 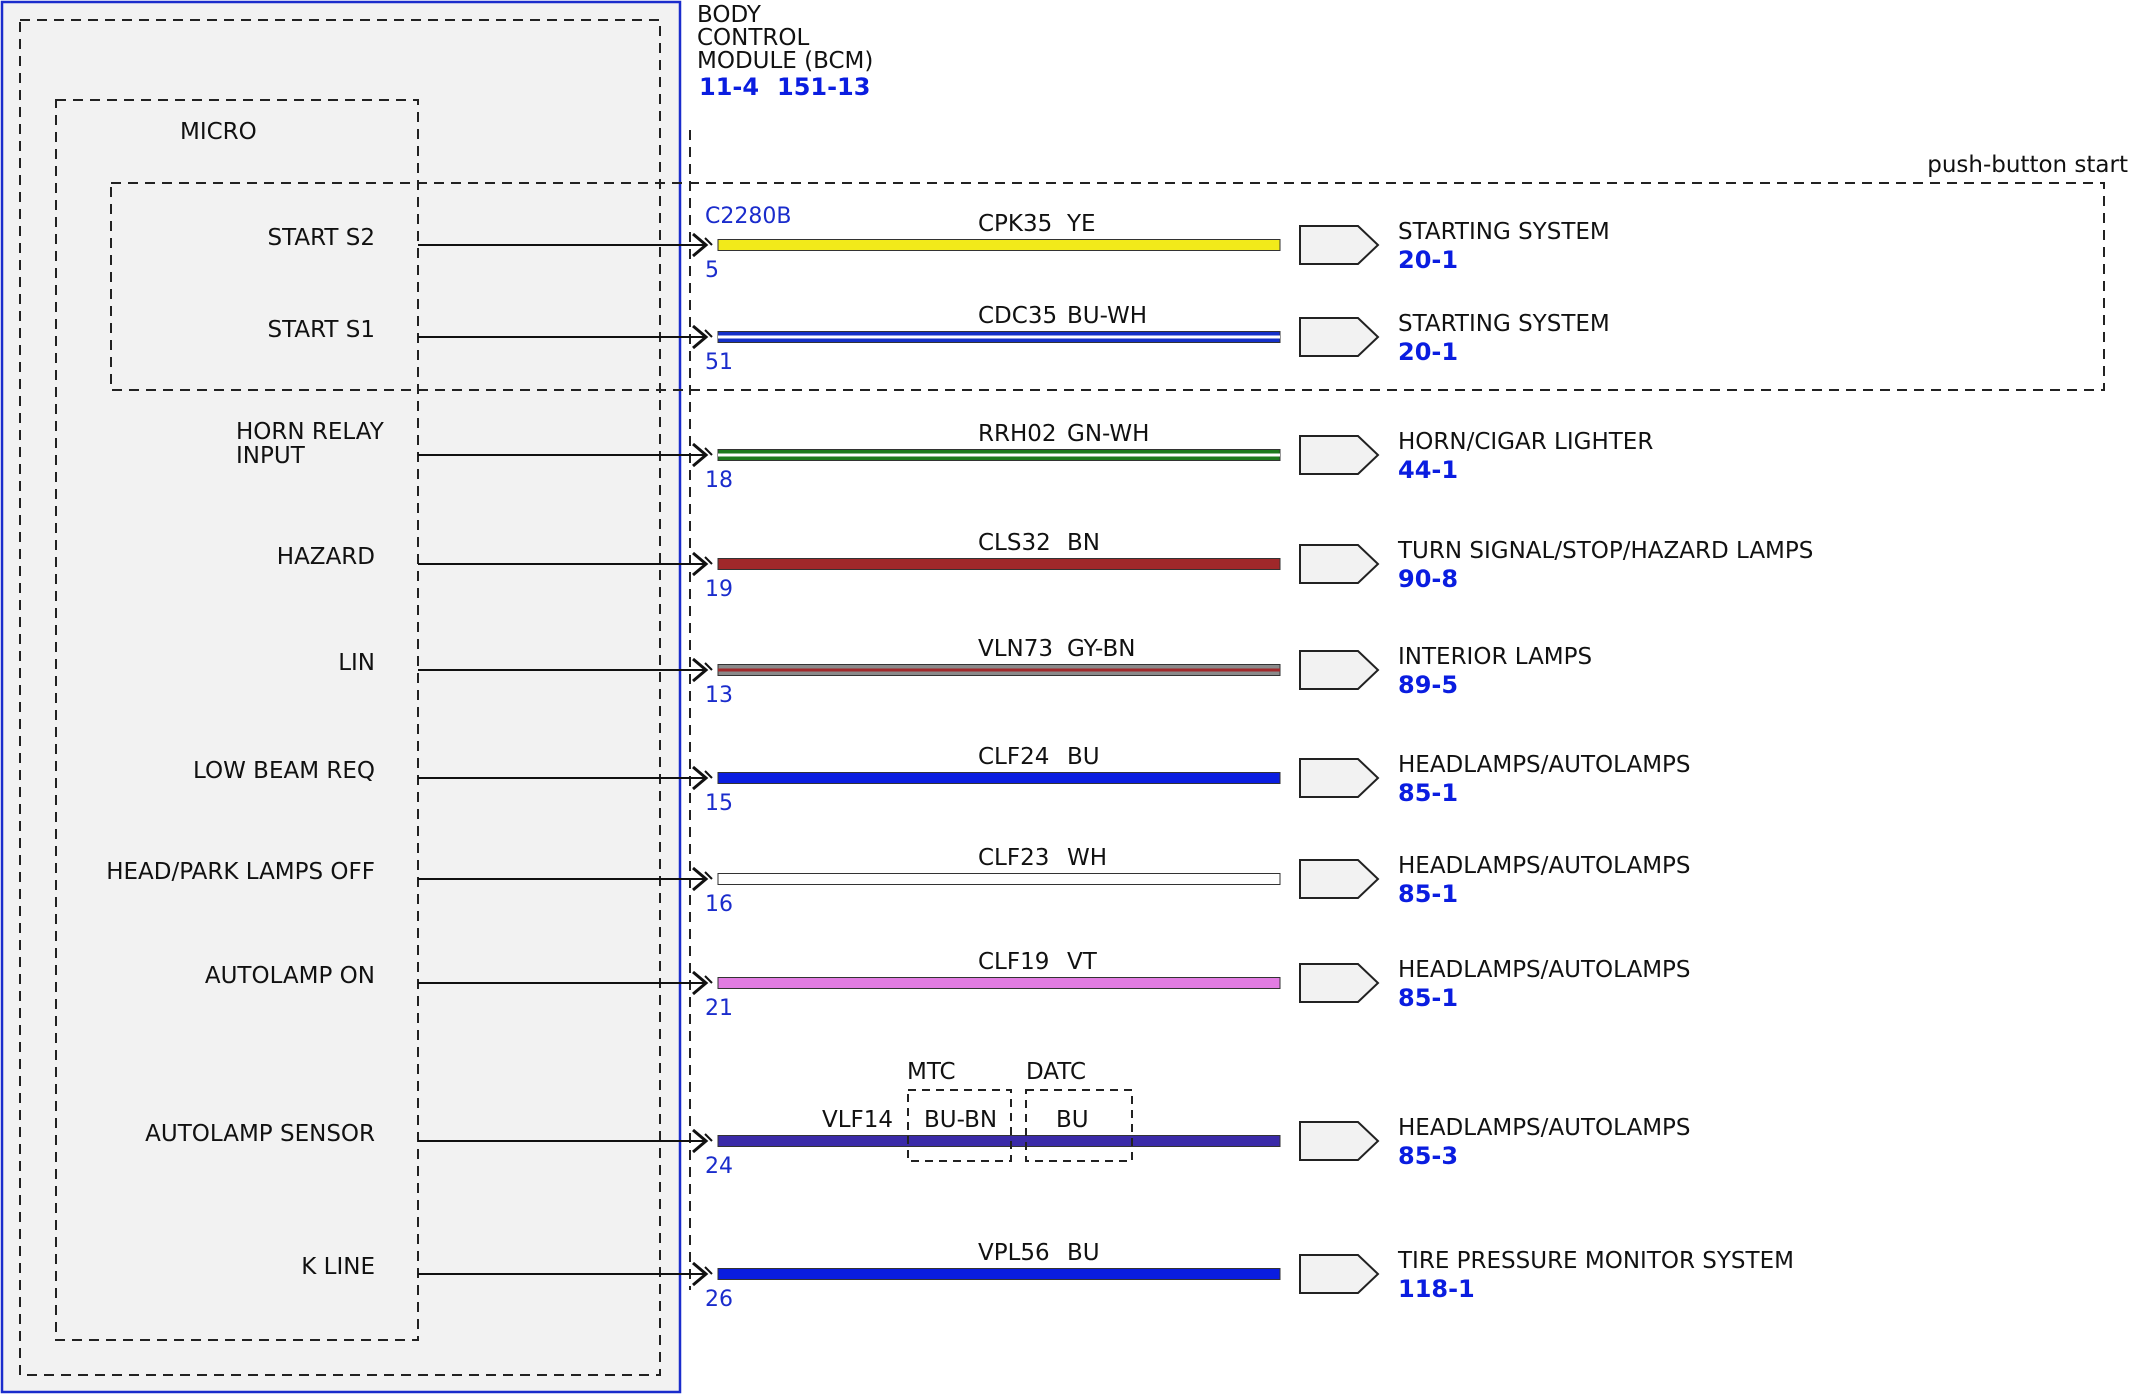 I want to click on signal-label: START S2, so click(x=322, y=238).